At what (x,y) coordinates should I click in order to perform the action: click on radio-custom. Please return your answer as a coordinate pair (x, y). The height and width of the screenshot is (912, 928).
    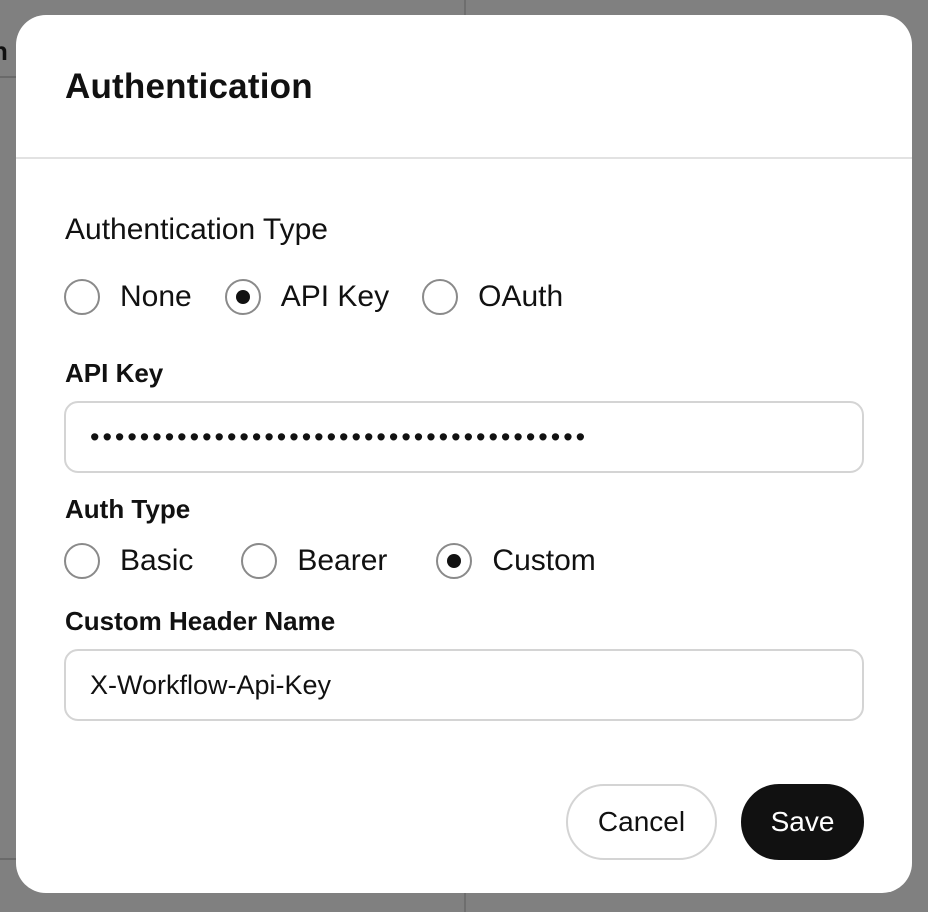
    Looking at the image, I should click on (454, 561).